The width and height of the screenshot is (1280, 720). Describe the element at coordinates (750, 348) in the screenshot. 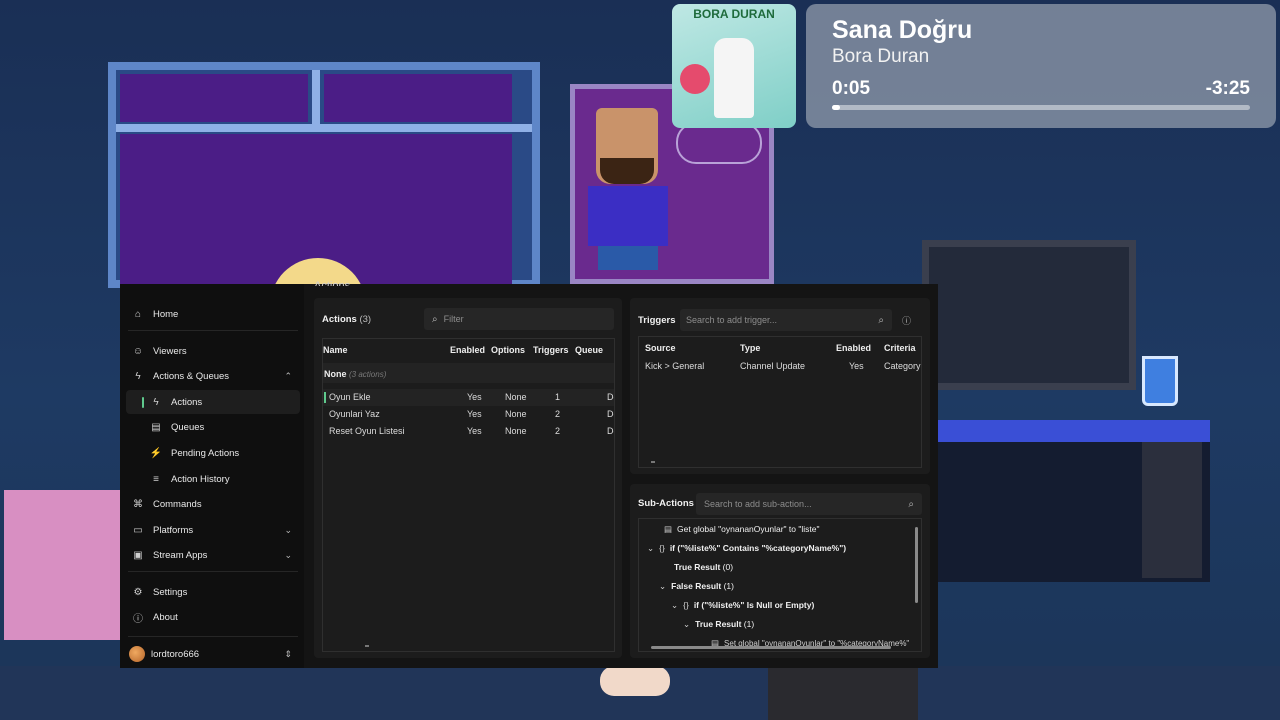

I see `column-header-type: Type` at that location.